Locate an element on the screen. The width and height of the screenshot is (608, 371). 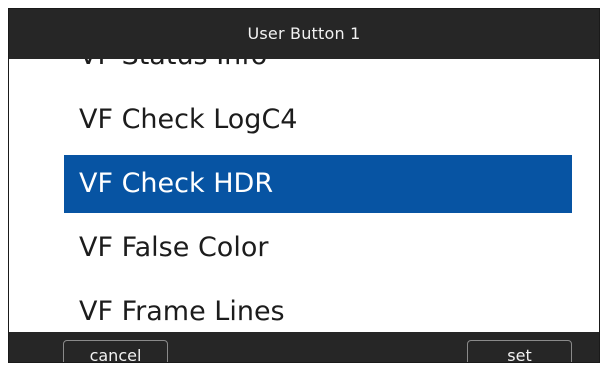
menu-item-label: VF False Color is located at coordinates (174, 247).